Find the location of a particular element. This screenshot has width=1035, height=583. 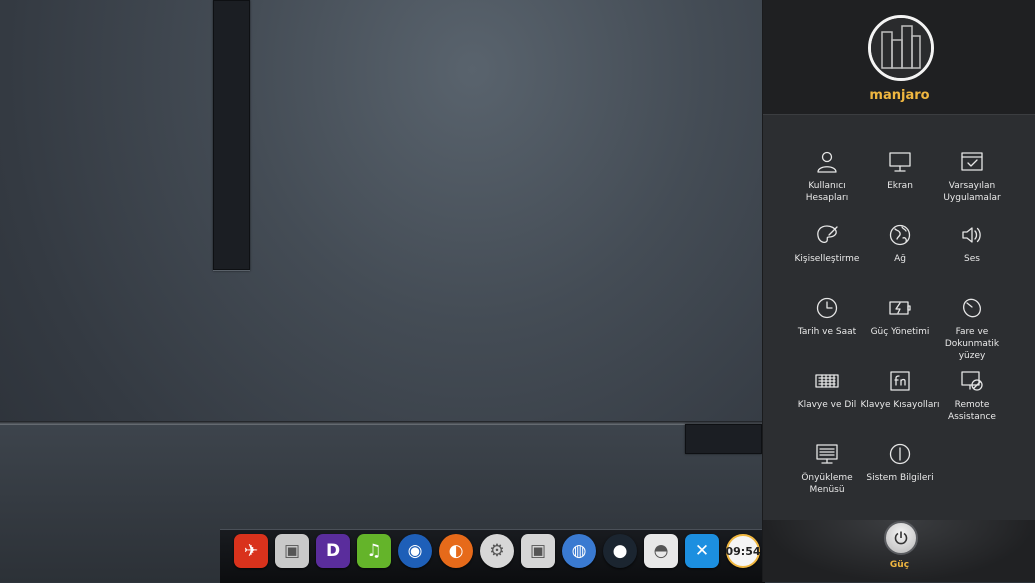

settings-tile-12: Remote Assistance is located at coordinates (972, 405).